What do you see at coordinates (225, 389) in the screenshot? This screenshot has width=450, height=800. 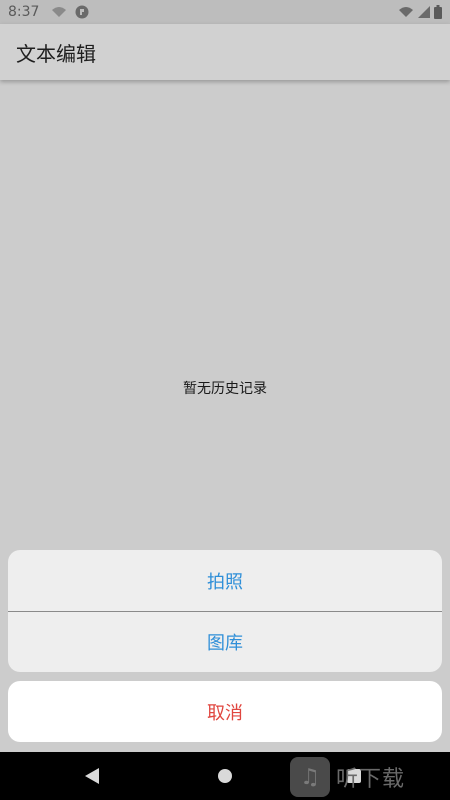 I see `empty-history-message: 暂无历史记录` at bounding box center [225, 389].